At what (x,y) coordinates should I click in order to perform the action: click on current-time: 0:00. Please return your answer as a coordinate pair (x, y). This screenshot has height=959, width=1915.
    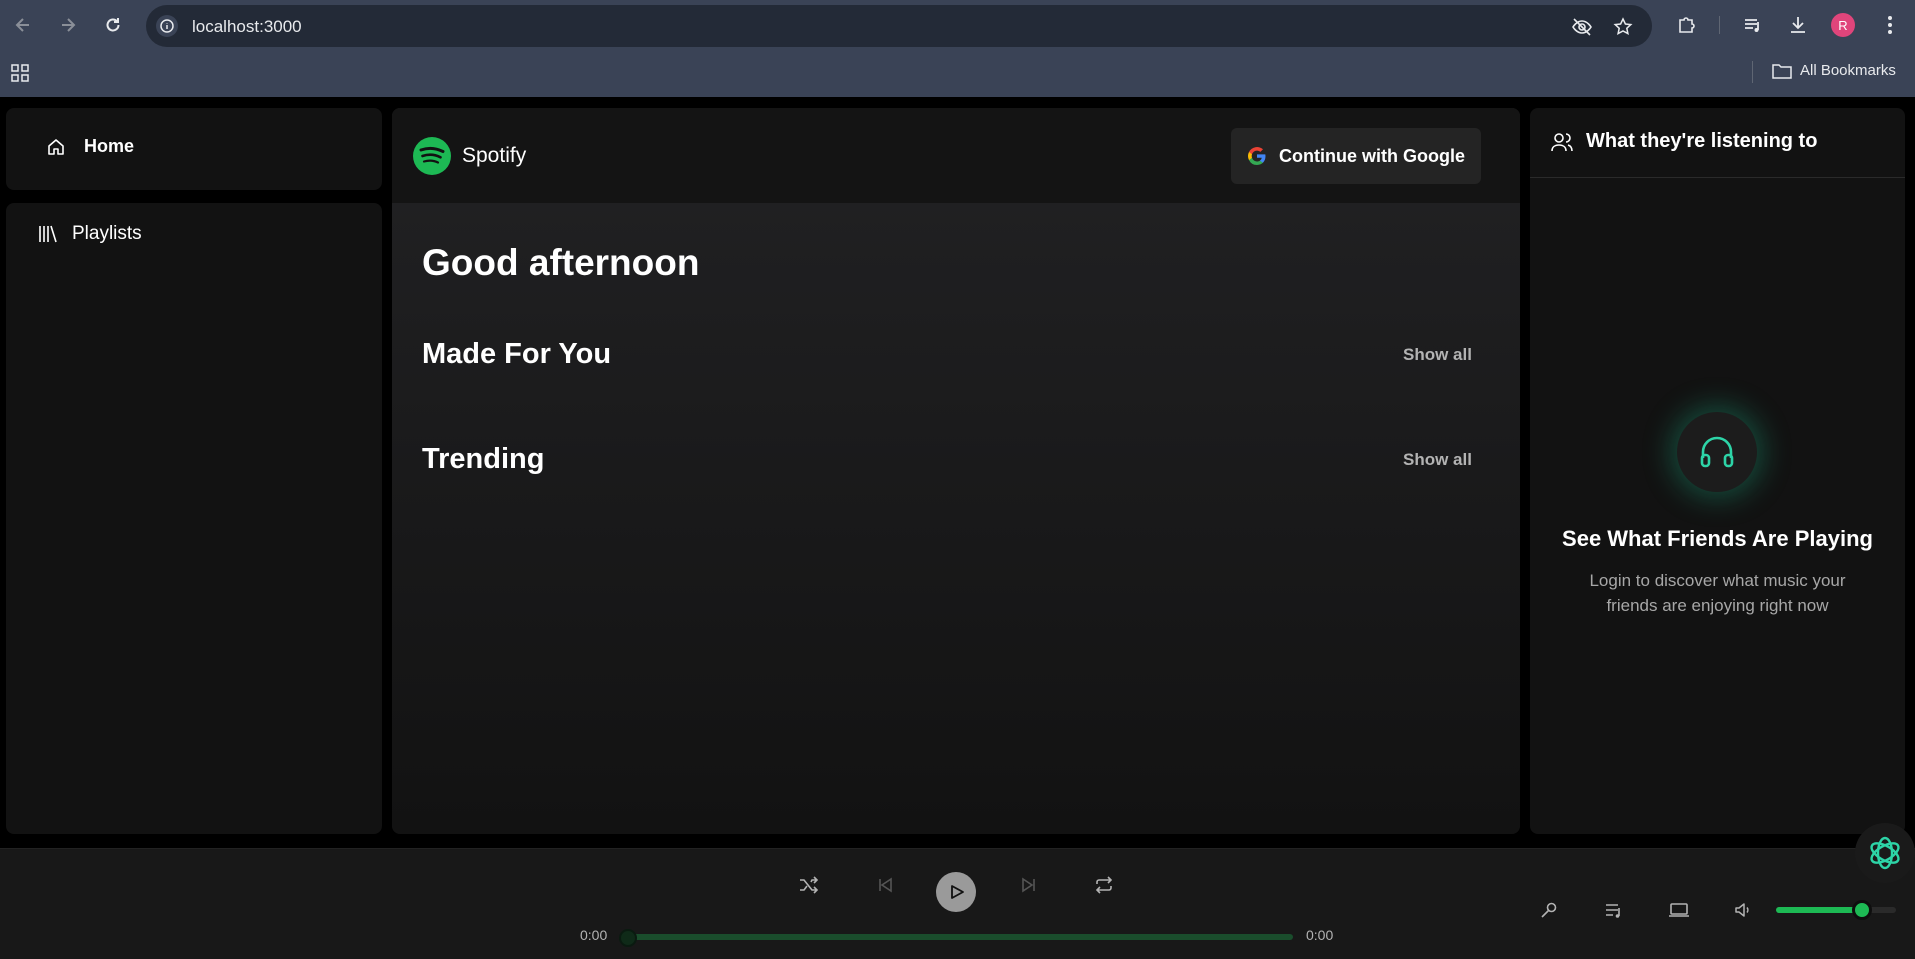
    Looking at the image, I should click on (594, 935).